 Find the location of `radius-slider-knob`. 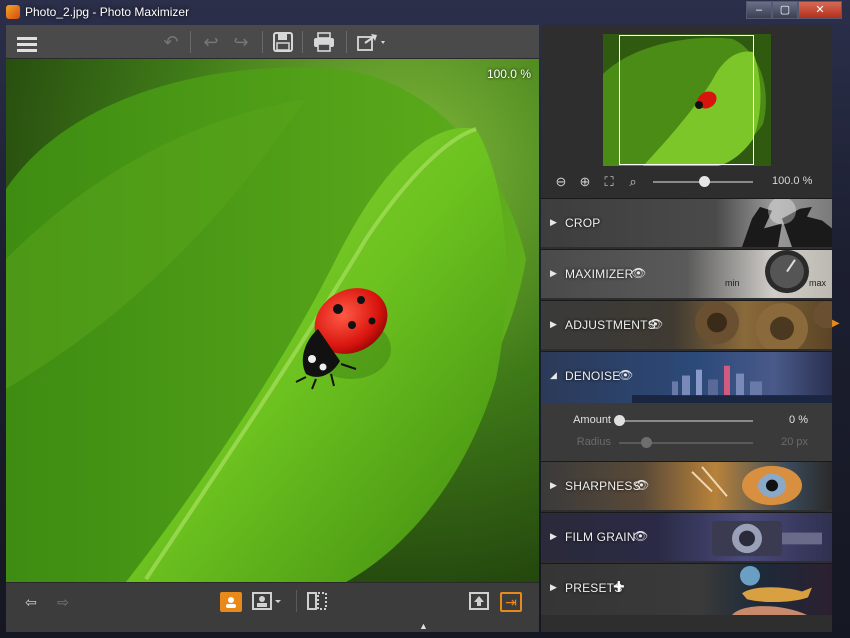

radius-slider-knob is located at coordinates (646, 442).